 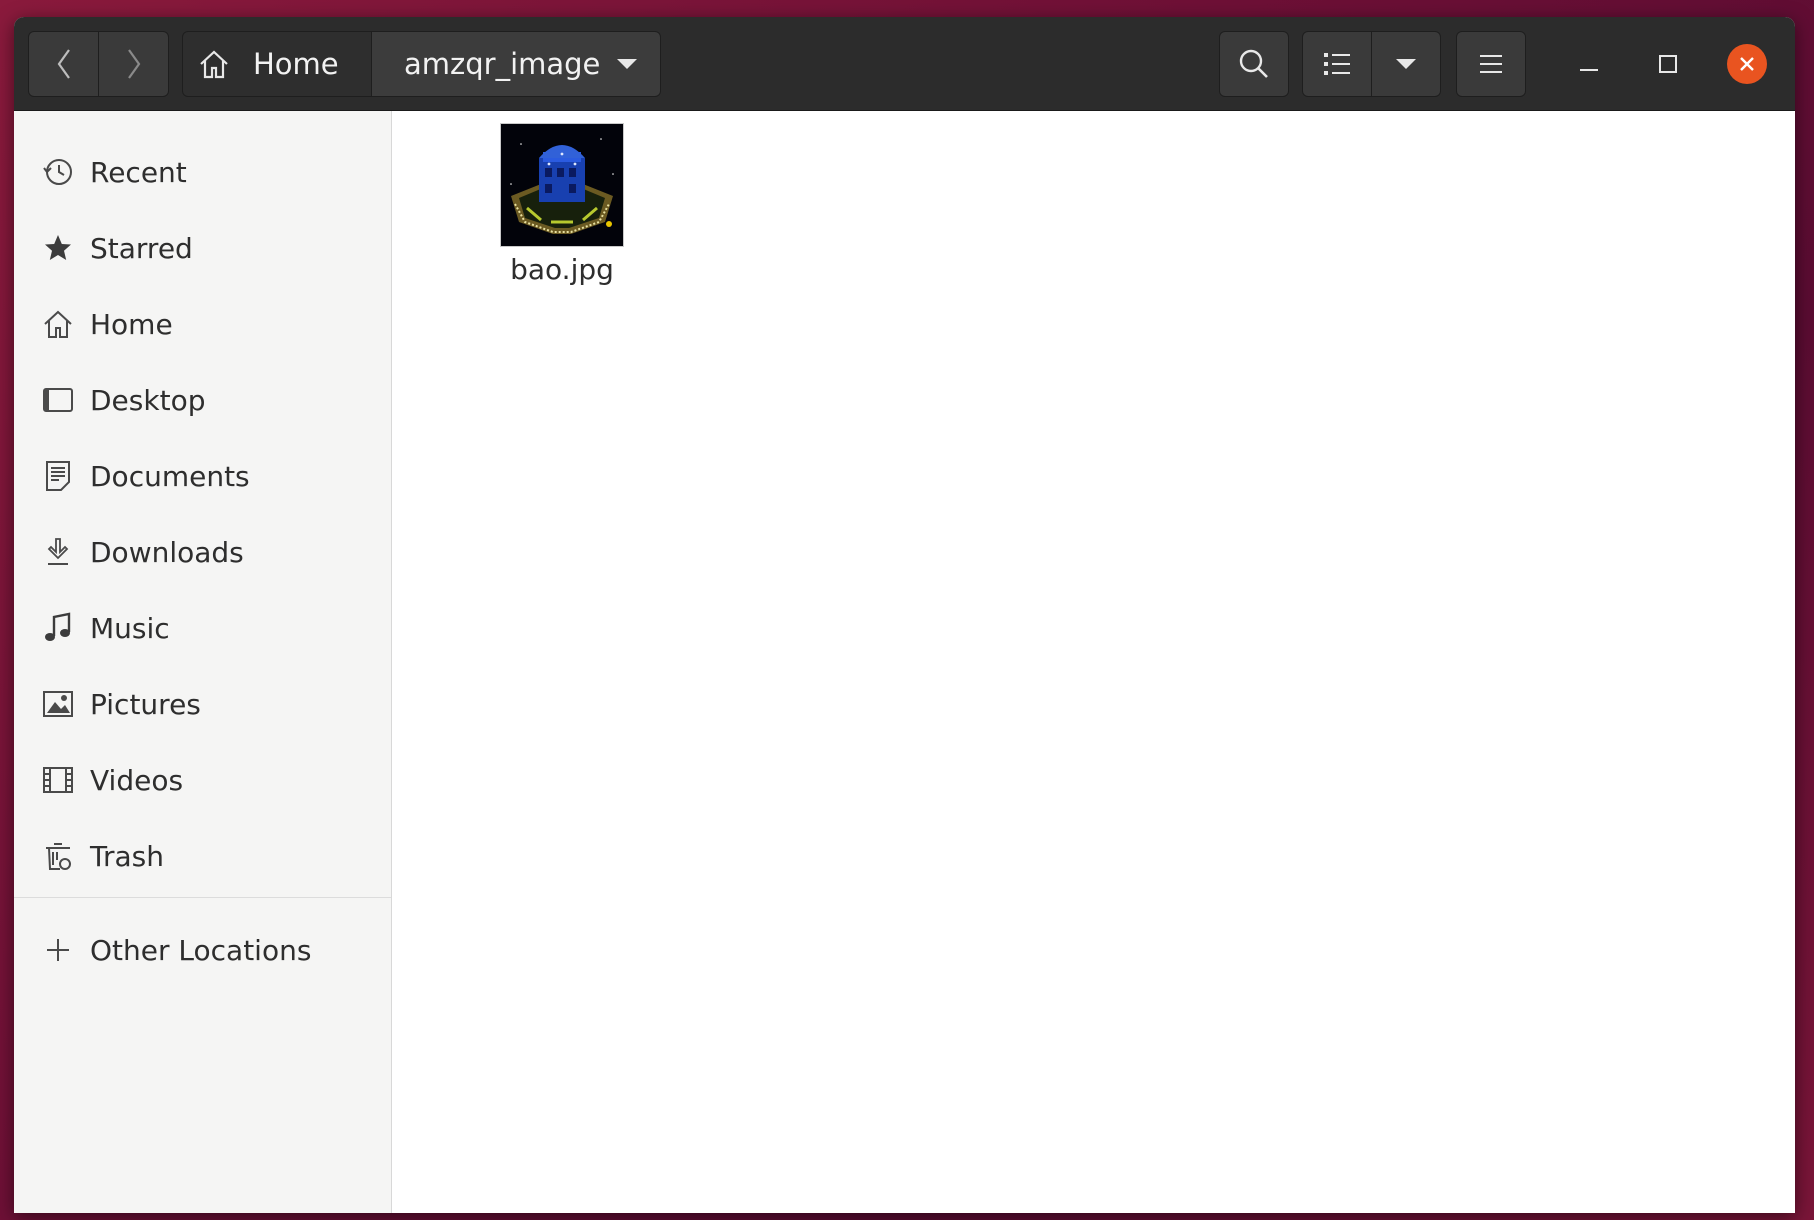 What do you see at coordinates (131, 324) in the screenshot?
I see `sidebar-item-label: Home` at bounding box center [131, 324].